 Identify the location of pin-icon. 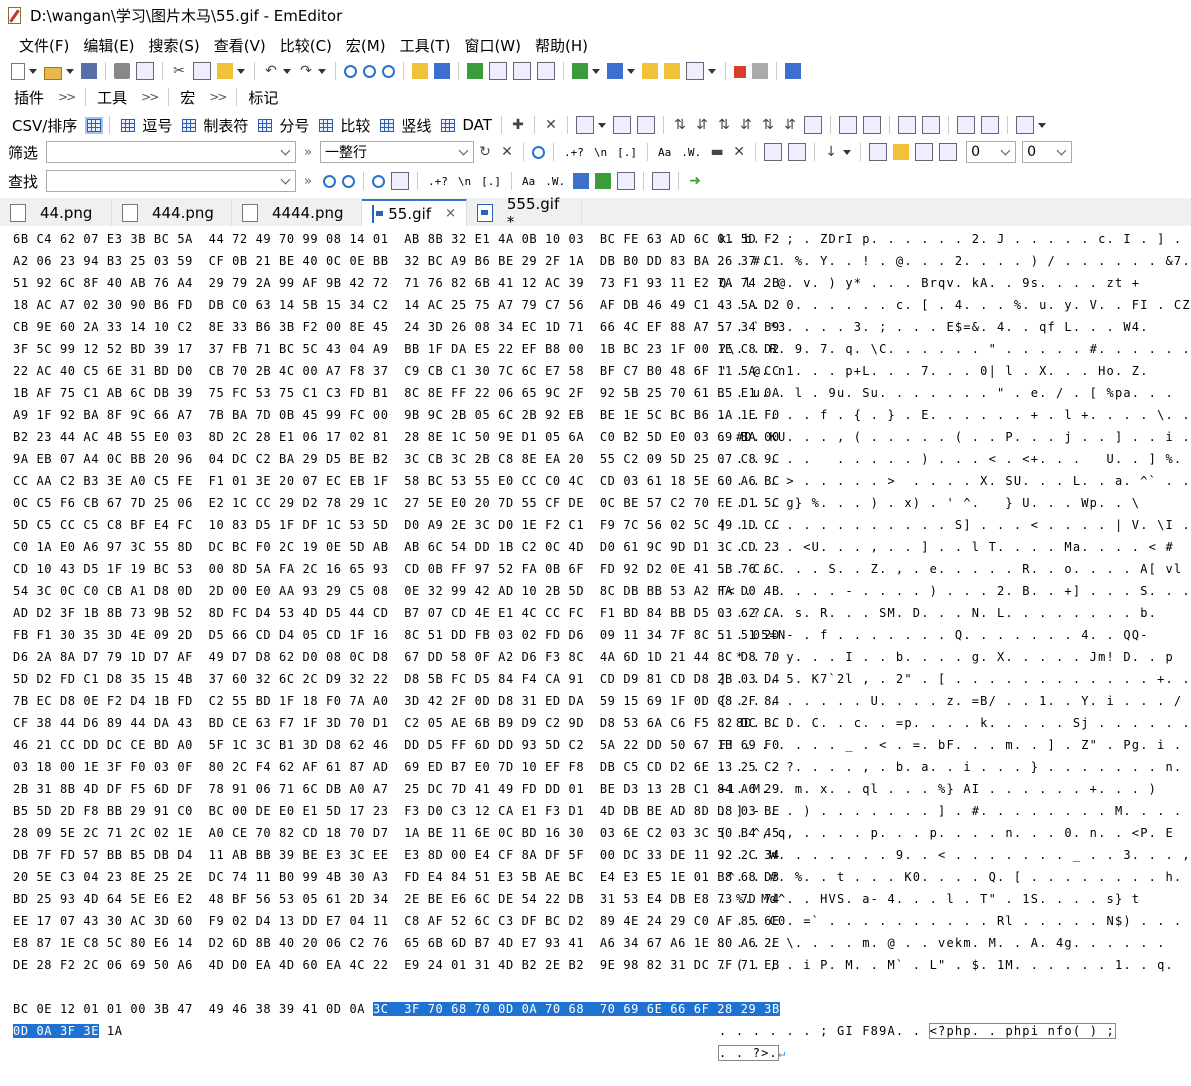
(924, 152).